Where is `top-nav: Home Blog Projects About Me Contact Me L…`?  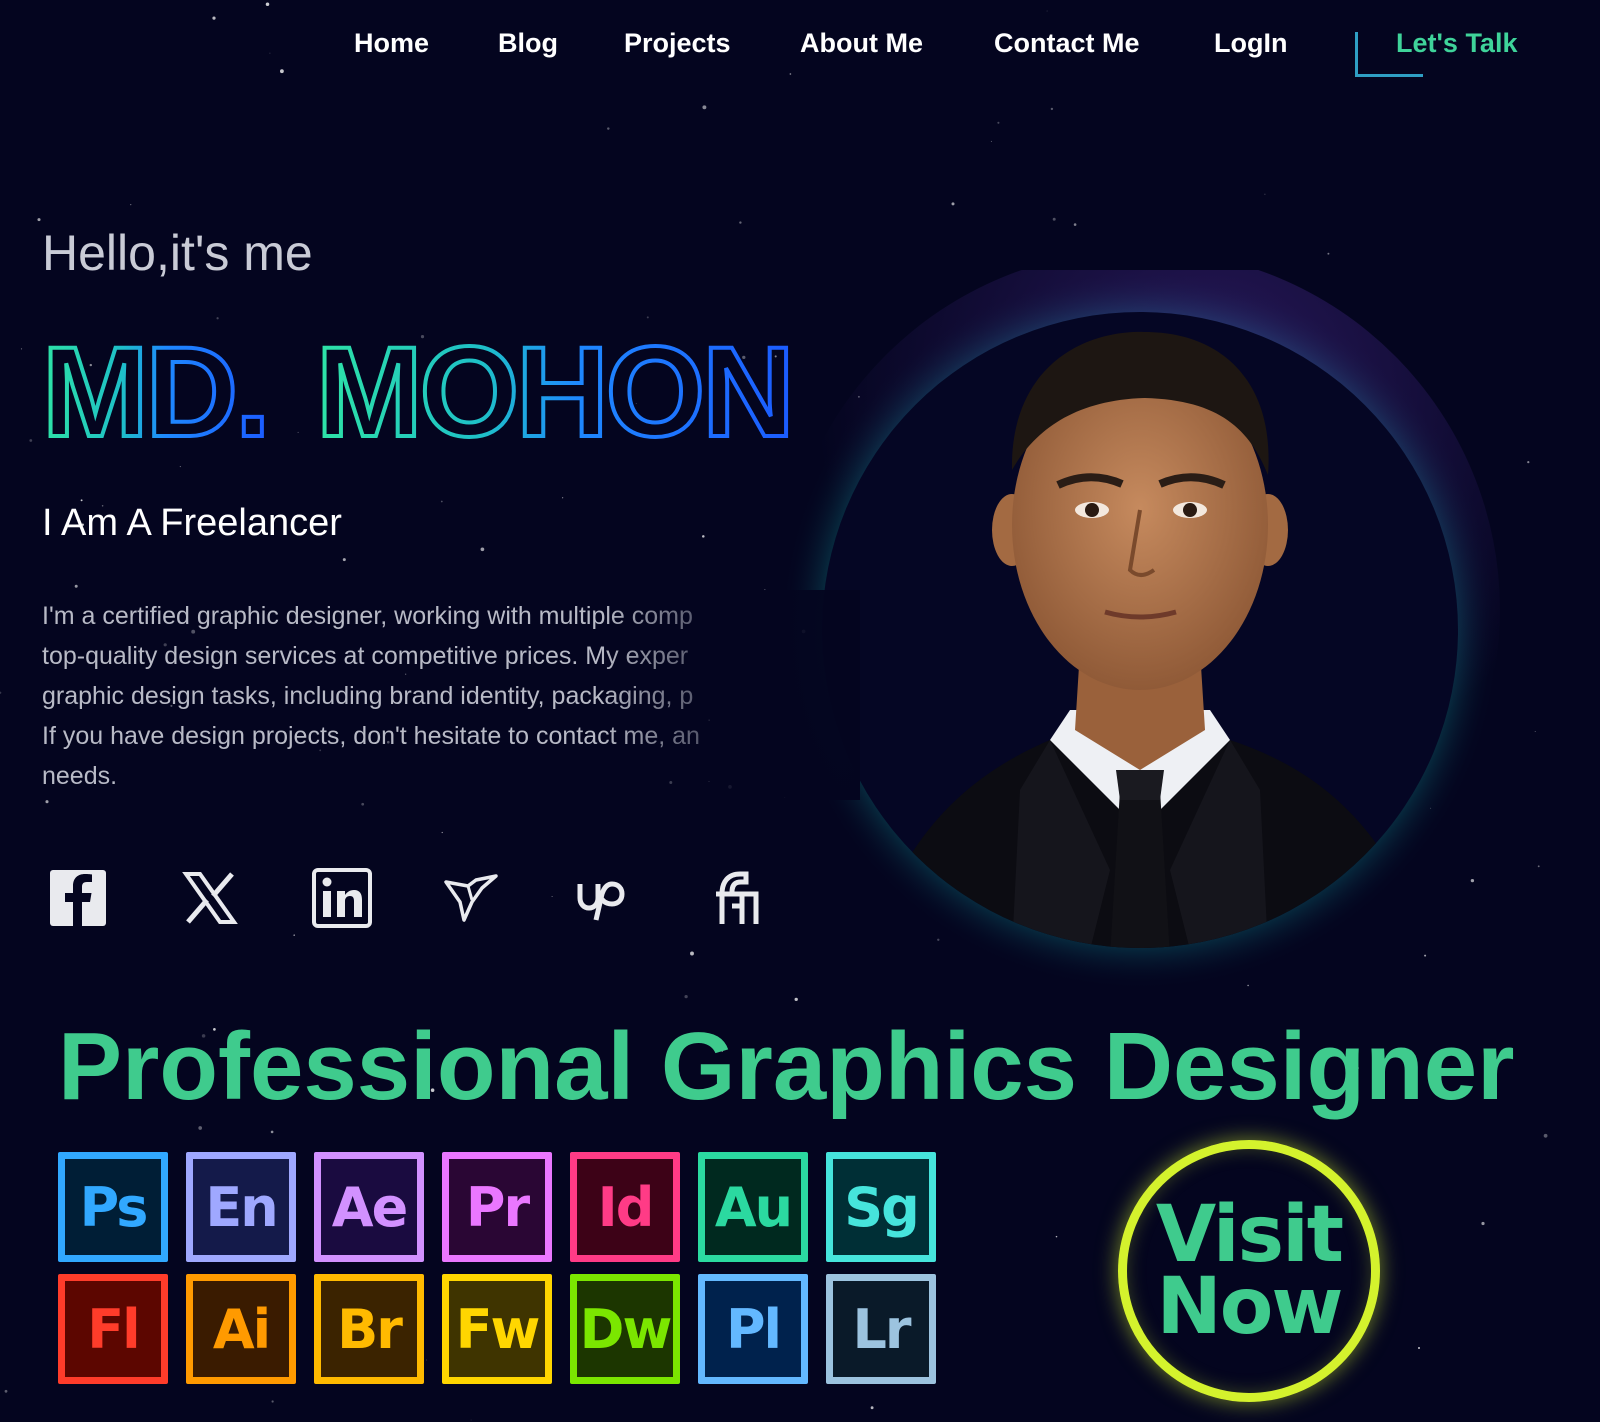
top-nav: Home Blog Projects About Me Contact Me L… is located at coordinates (800, 54).